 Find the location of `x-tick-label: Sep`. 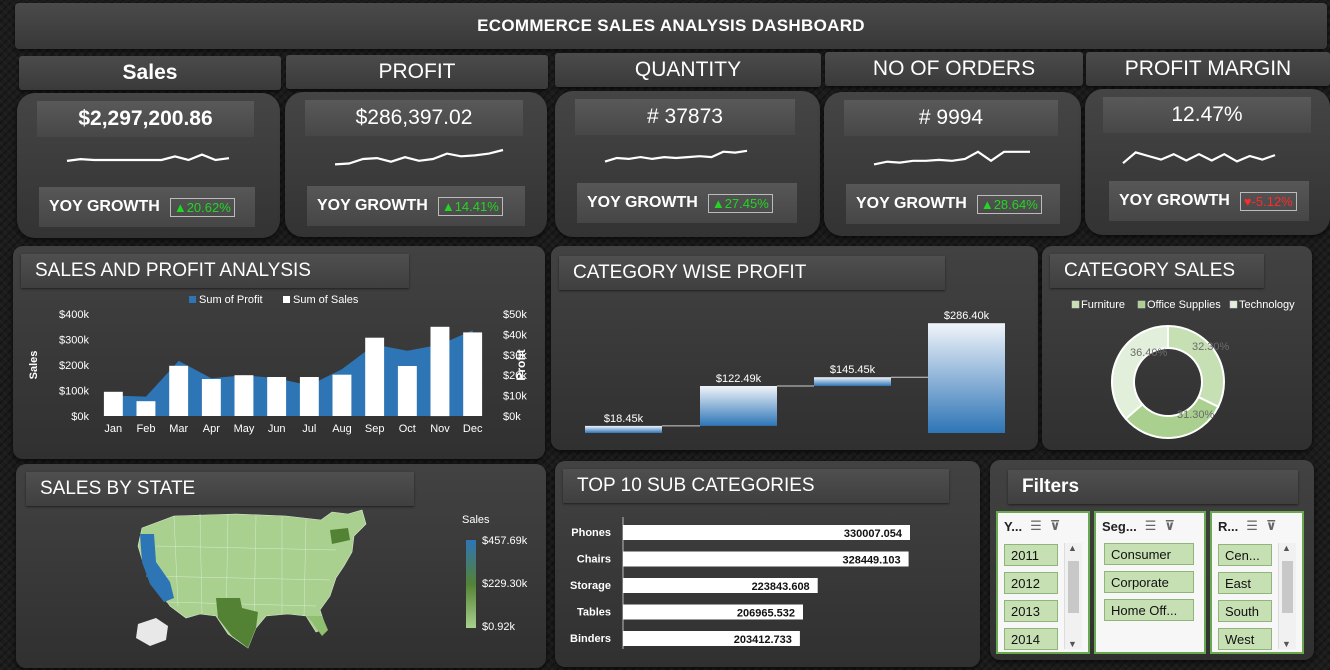

x-tick-label: Sep is located at coordinates (375, 429).